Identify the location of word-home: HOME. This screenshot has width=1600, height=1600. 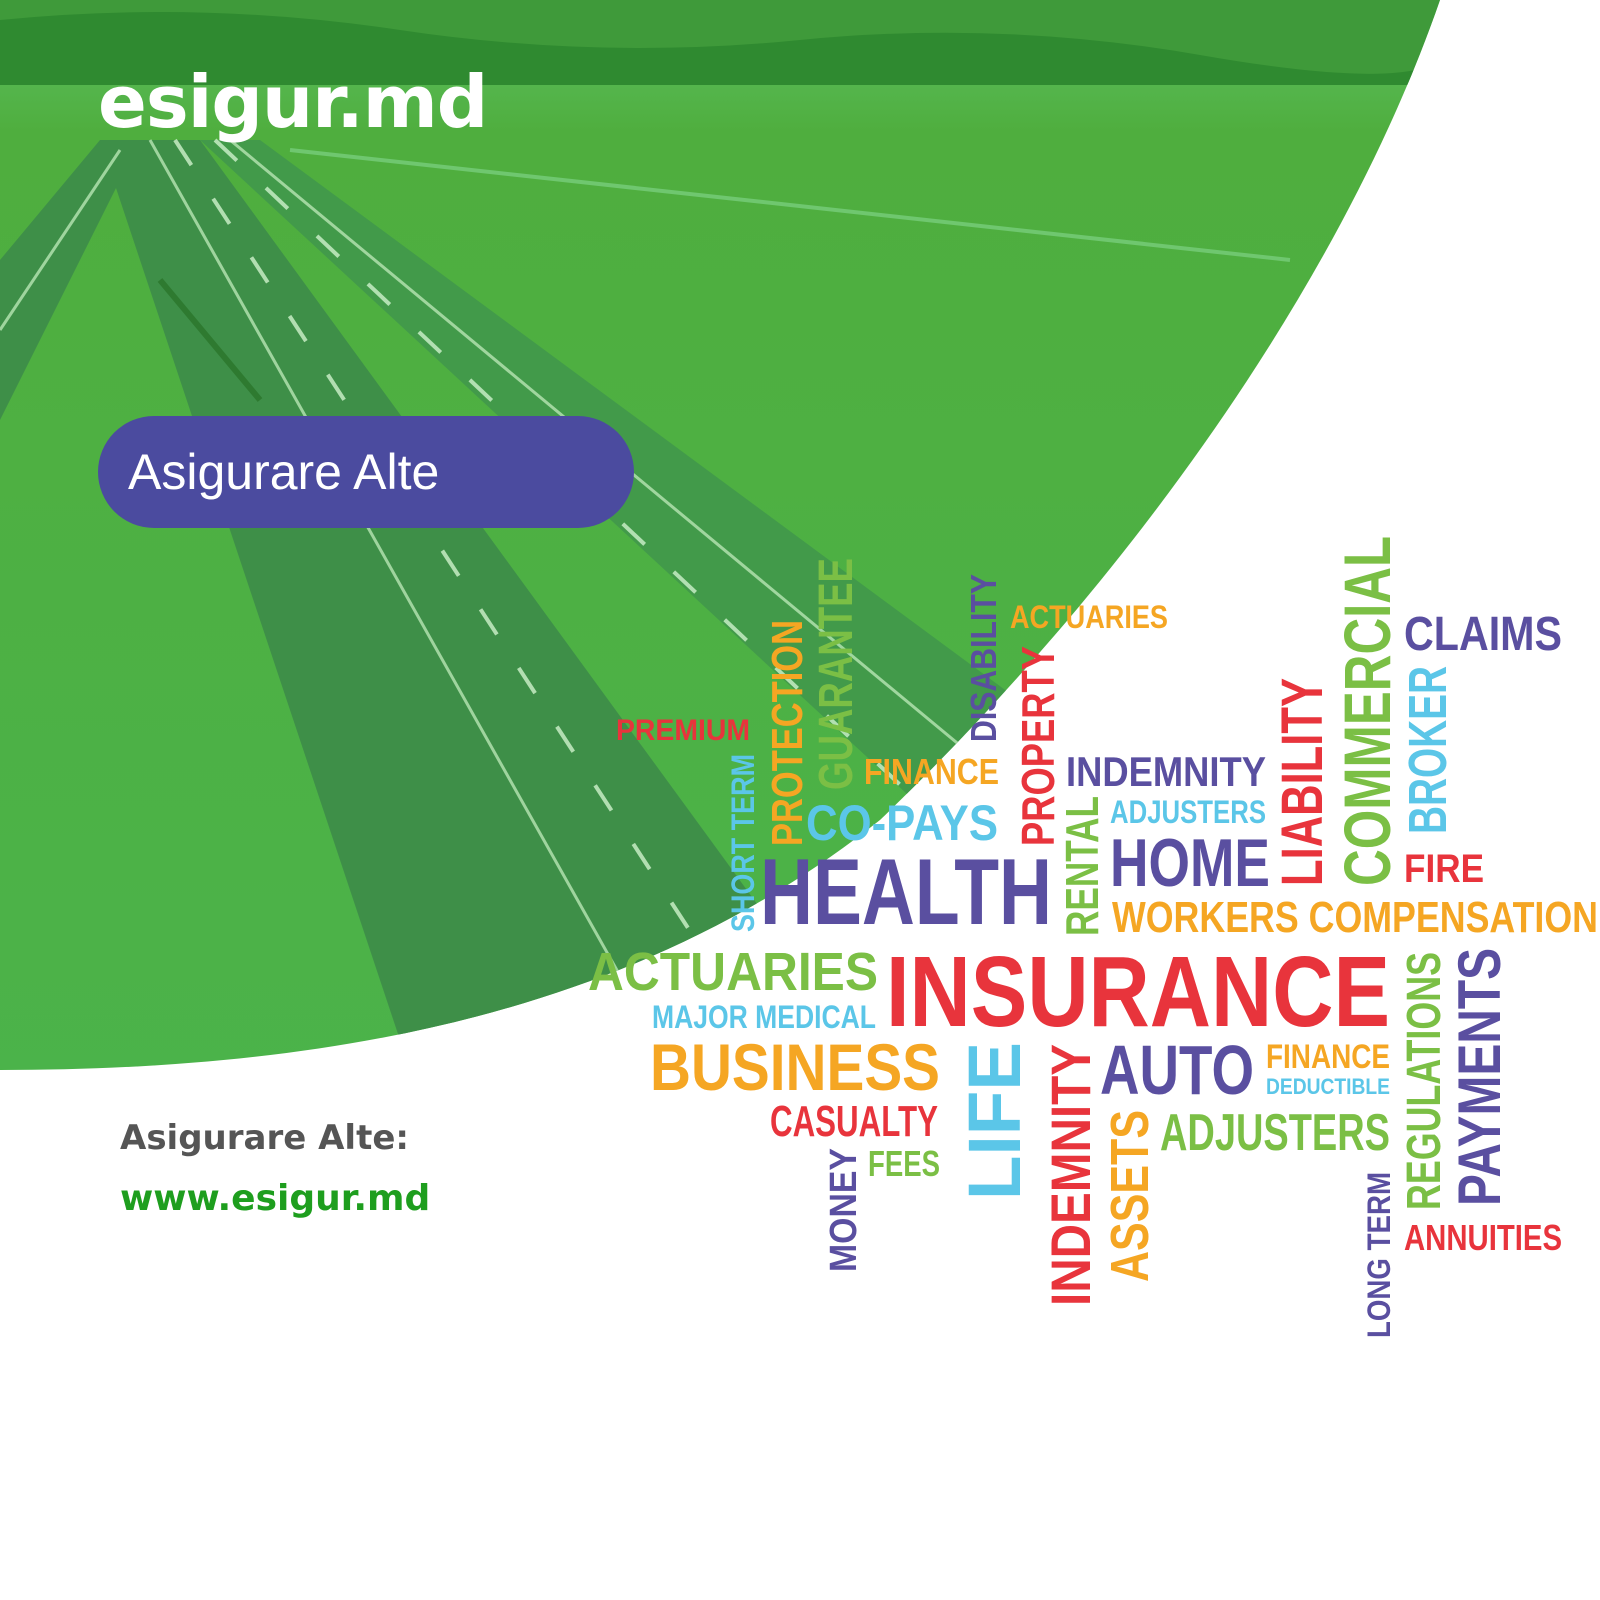
(1190, 863).